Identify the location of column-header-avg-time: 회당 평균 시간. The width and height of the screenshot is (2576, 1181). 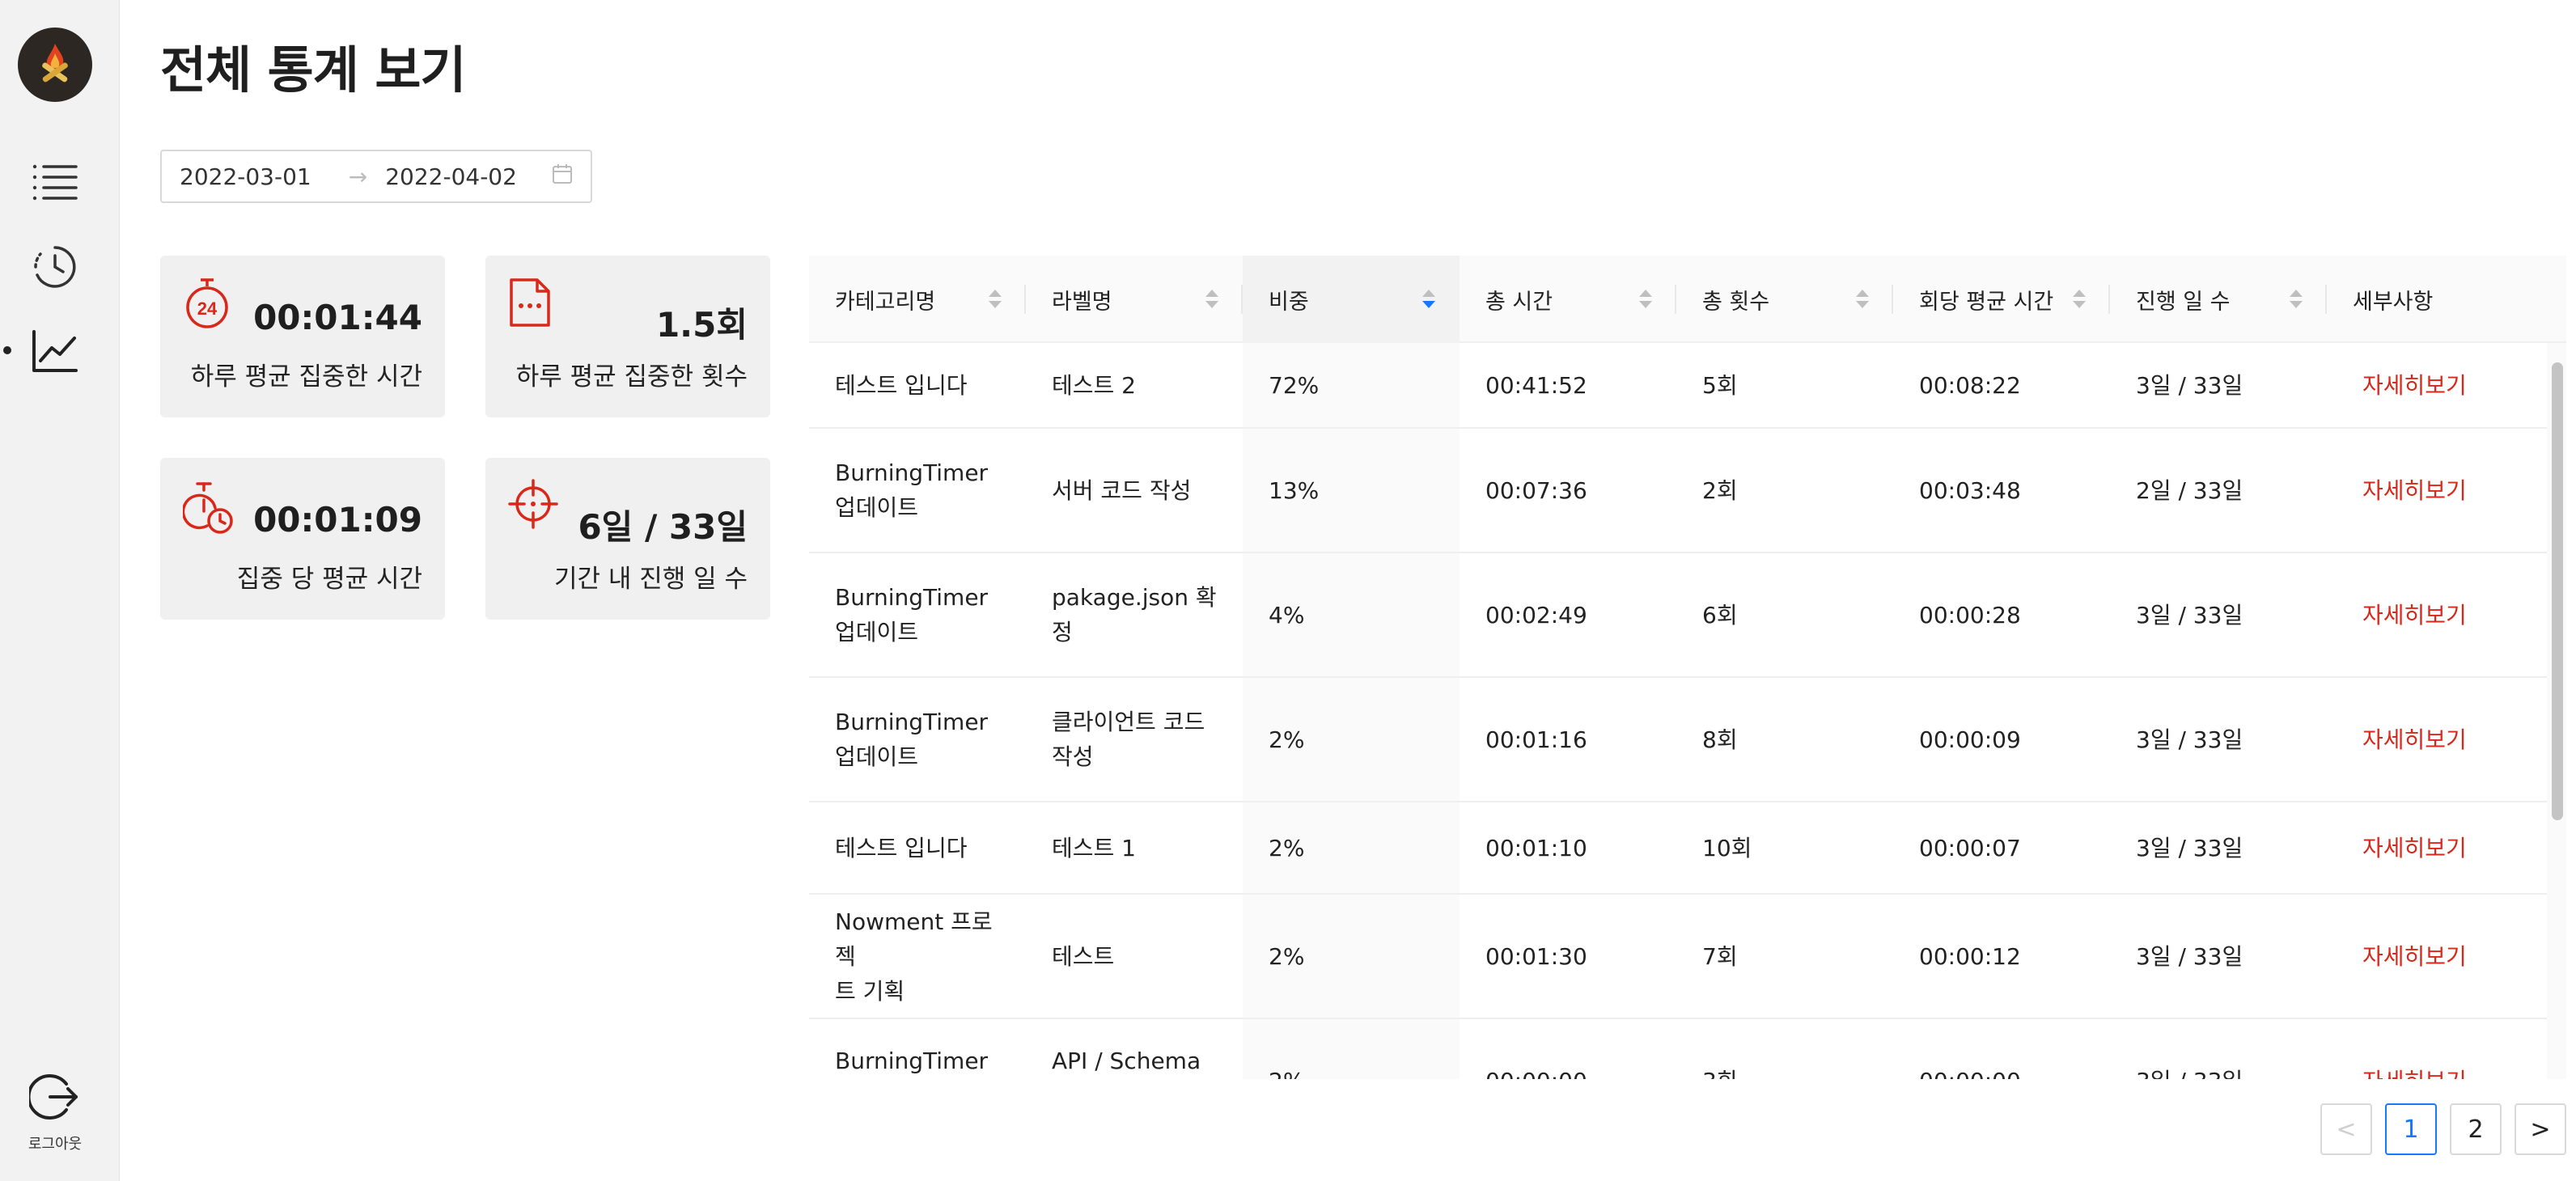
(2001, 299).